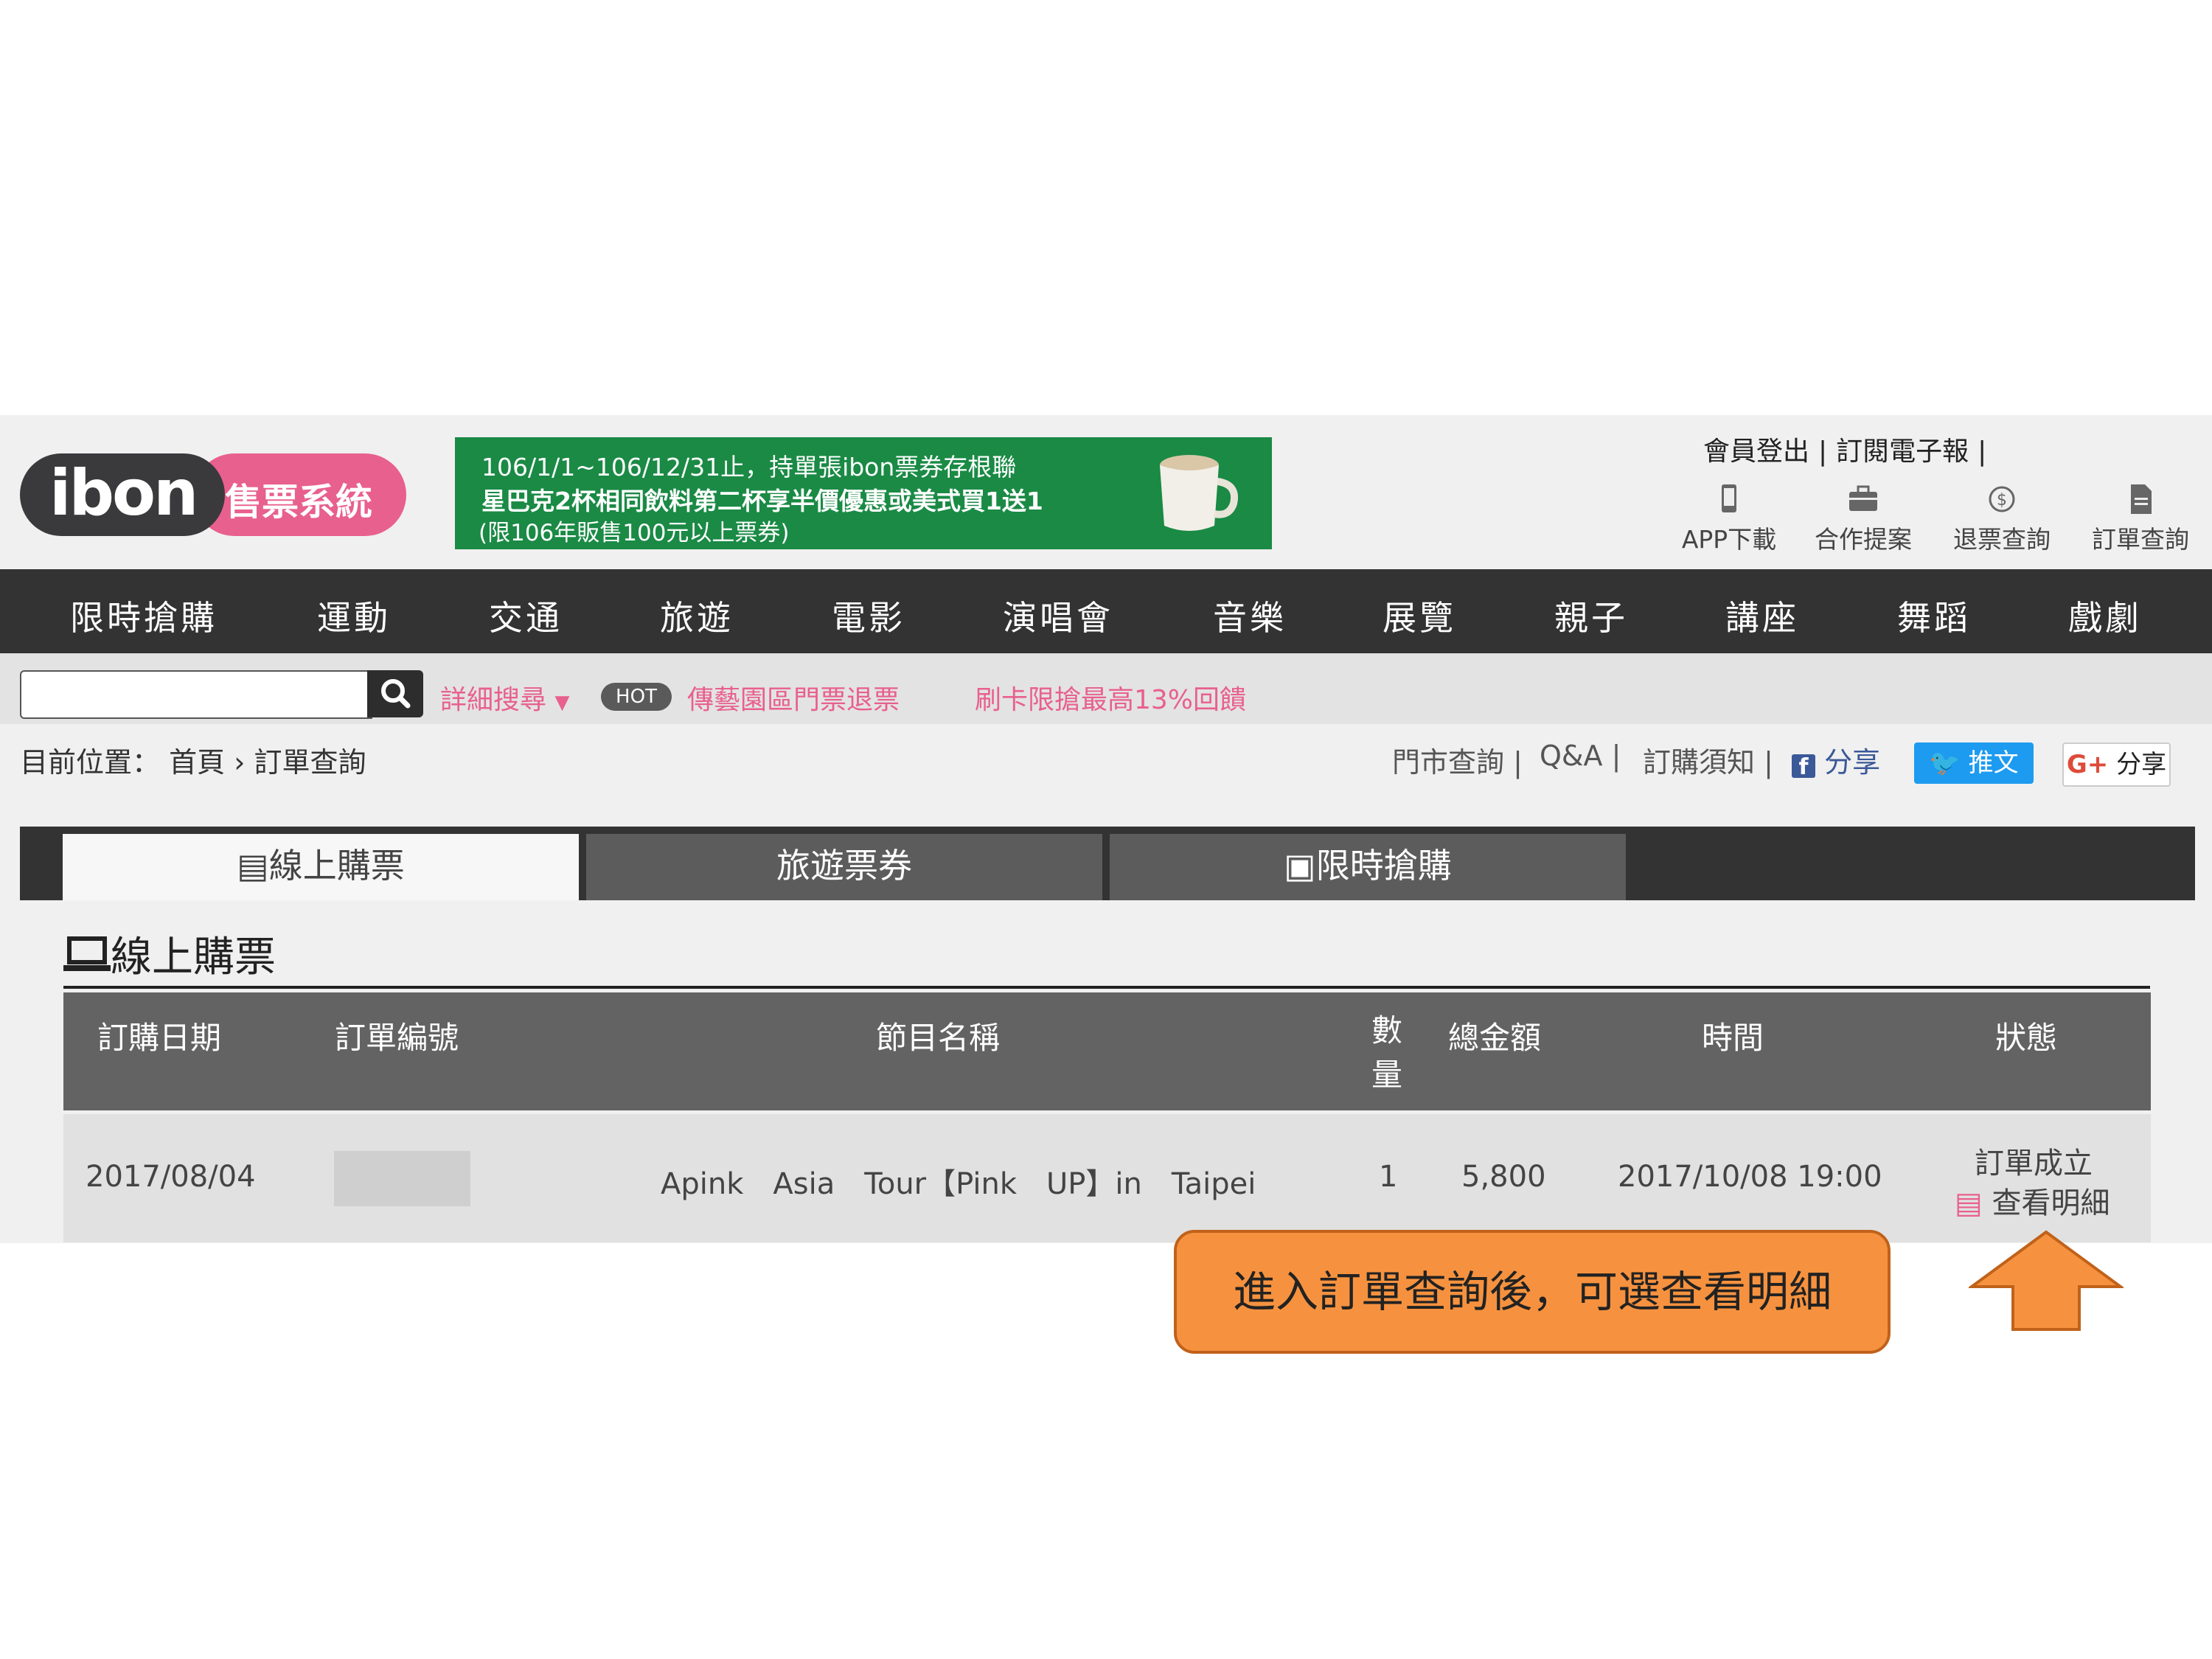  I want to click on tab-bar: ▤線上購票 旅遊票券 ▣限時搶購, so click(1107, 863).